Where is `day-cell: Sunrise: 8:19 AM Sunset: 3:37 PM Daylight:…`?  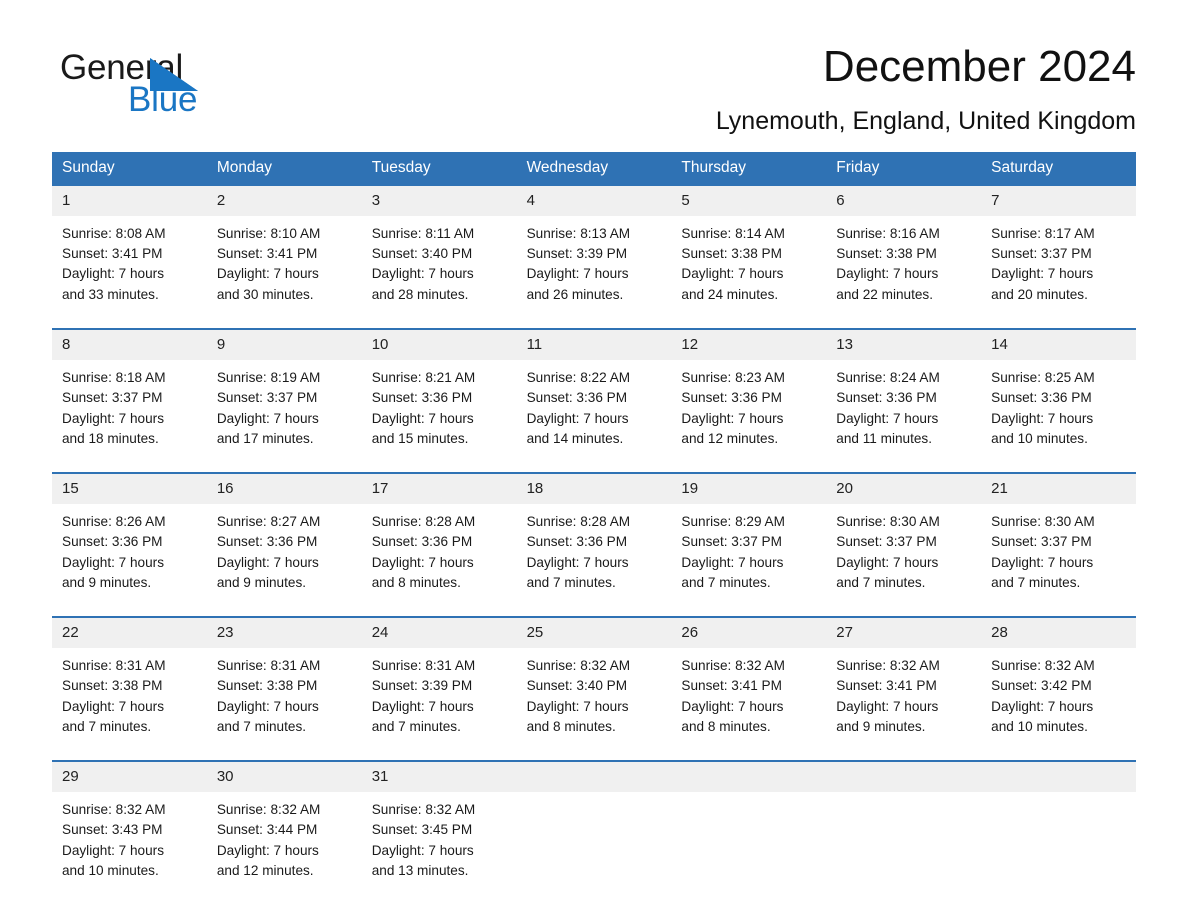 day-cell: Sunrise: 8:19 AM Sunset: 3:37 PM Daylight:… is located at coordinates (284, 411).